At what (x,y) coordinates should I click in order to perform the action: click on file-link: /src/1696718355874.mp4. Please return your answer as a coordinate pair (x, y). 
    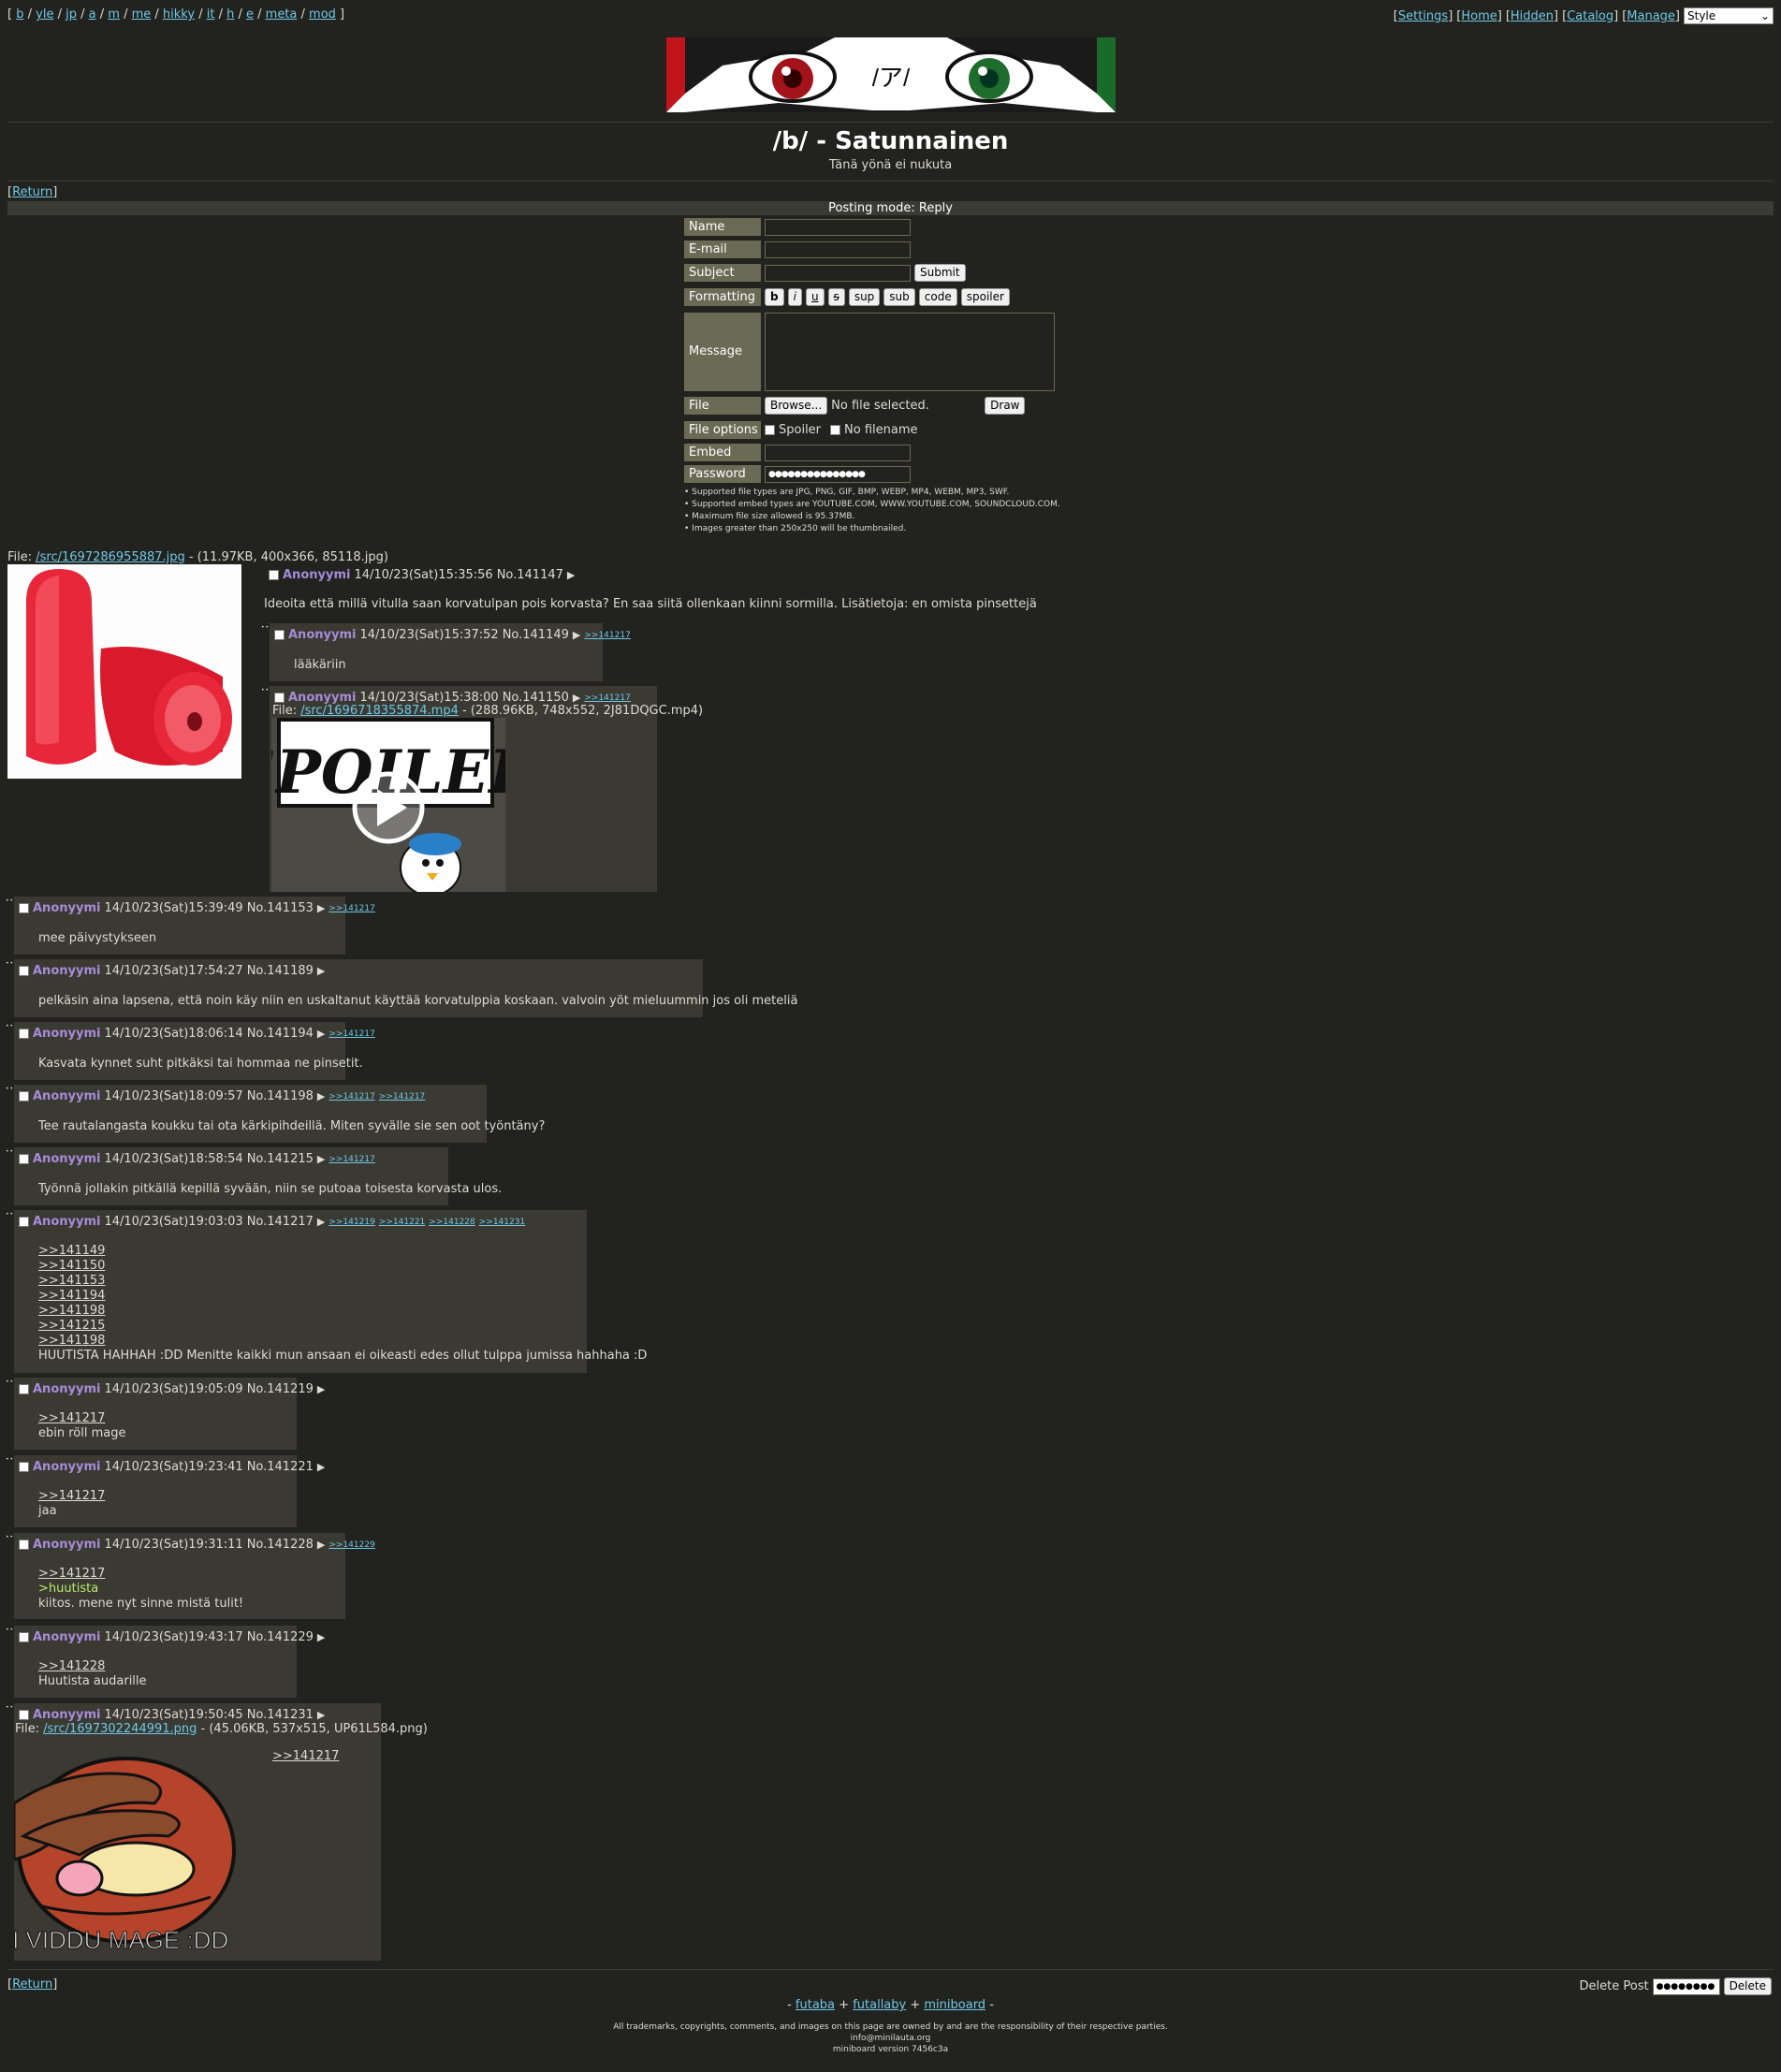
    Looking at the image, I should click on (379, 711).